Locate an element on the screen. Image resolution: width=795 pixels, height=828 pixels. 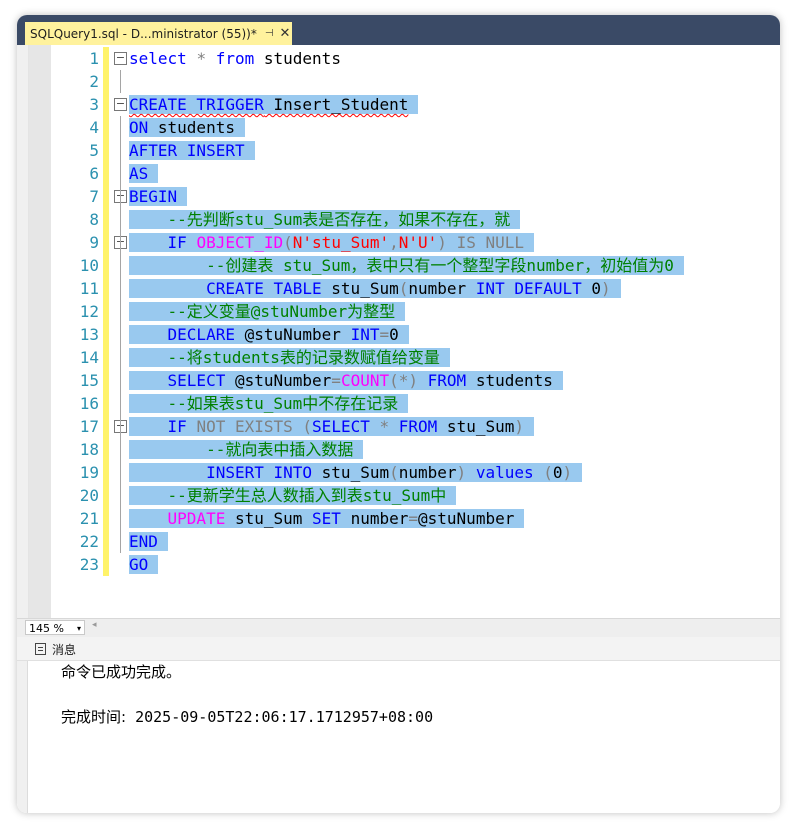
code-line: 14 --将students表的记录数赋值给变量 is located at coordinates (398, 357).